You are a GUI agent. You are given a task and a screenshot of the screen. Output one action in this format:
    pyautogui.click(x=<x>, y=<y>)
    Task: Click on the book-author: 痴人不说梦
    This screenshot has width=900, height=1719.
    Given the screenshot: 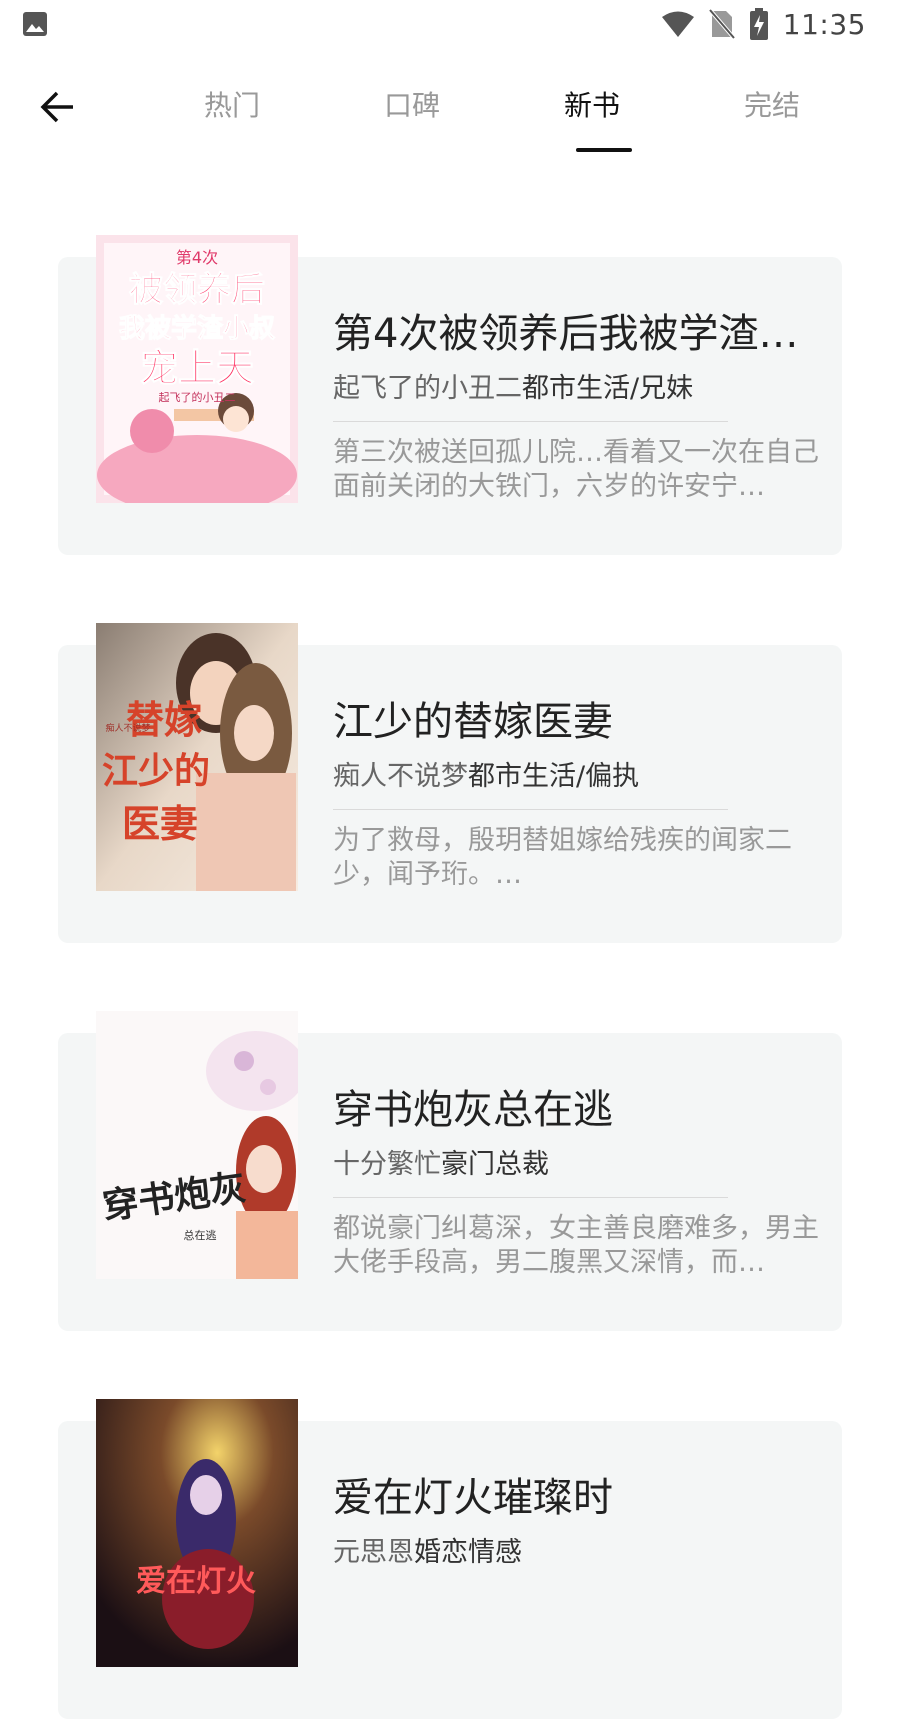 What is the action you would take?
    pyautogui.click(x=400, y=776)
    